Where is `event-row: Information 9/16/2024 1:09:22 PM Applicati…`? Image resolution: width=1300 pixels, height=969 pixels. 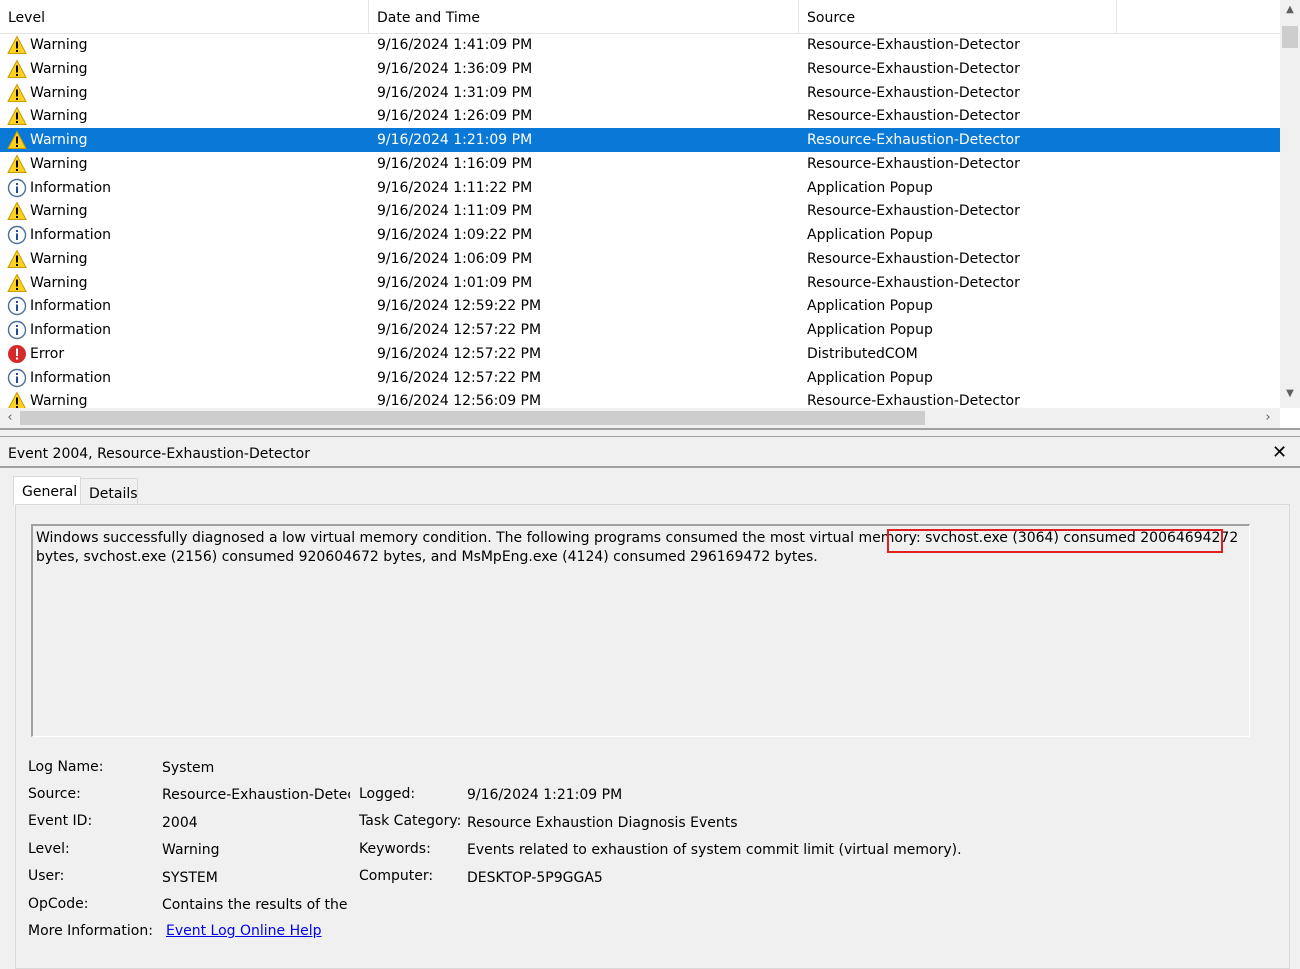 event-row: Information 9/16/2024 1:09:22 PM Applicati… is located at coordinates (640, 235).